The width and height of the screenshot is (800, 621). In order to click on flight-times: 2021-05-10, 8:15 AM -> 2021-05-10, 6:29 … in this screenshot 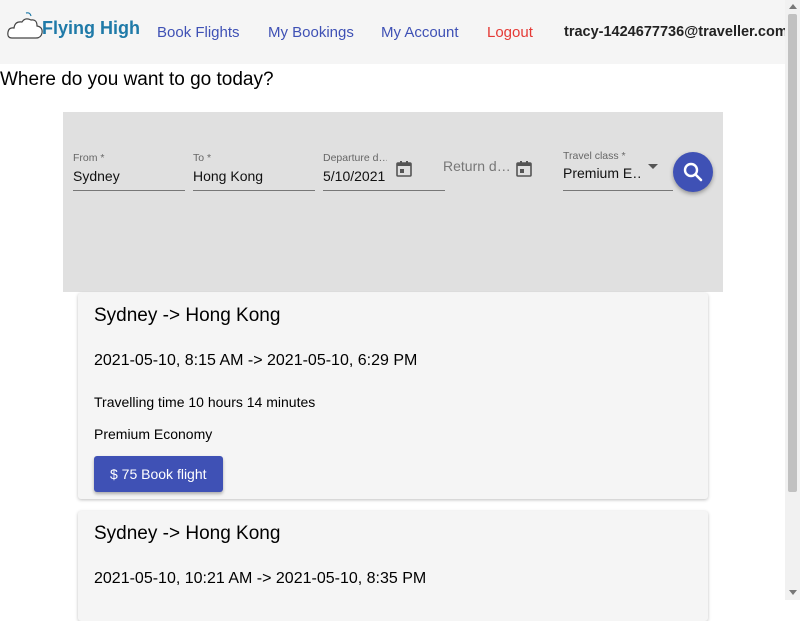, I will do `click(256, 360)`.